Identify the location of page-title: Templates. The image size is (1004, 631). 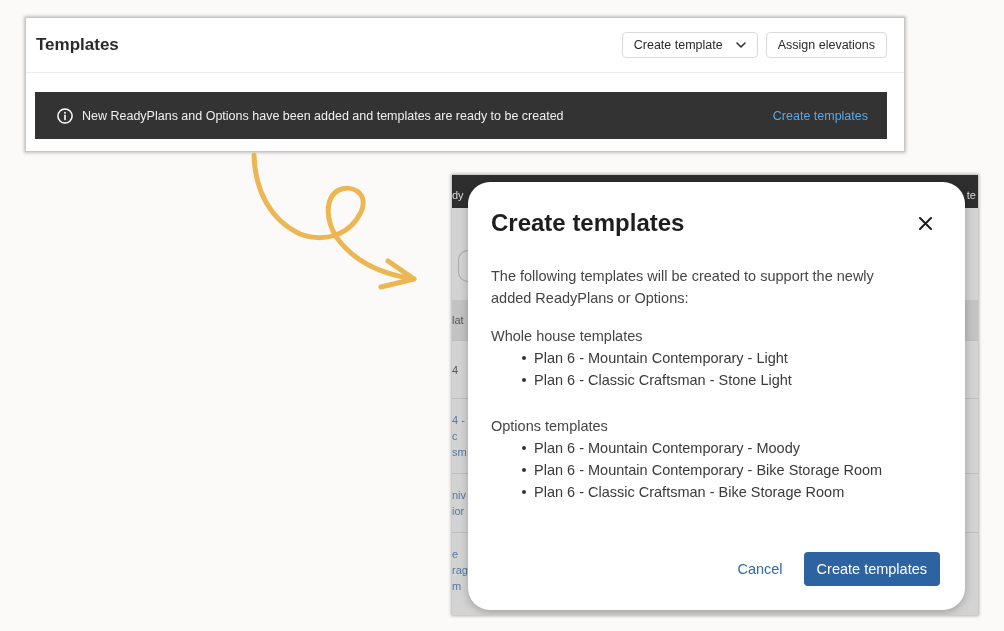
(77, 45).